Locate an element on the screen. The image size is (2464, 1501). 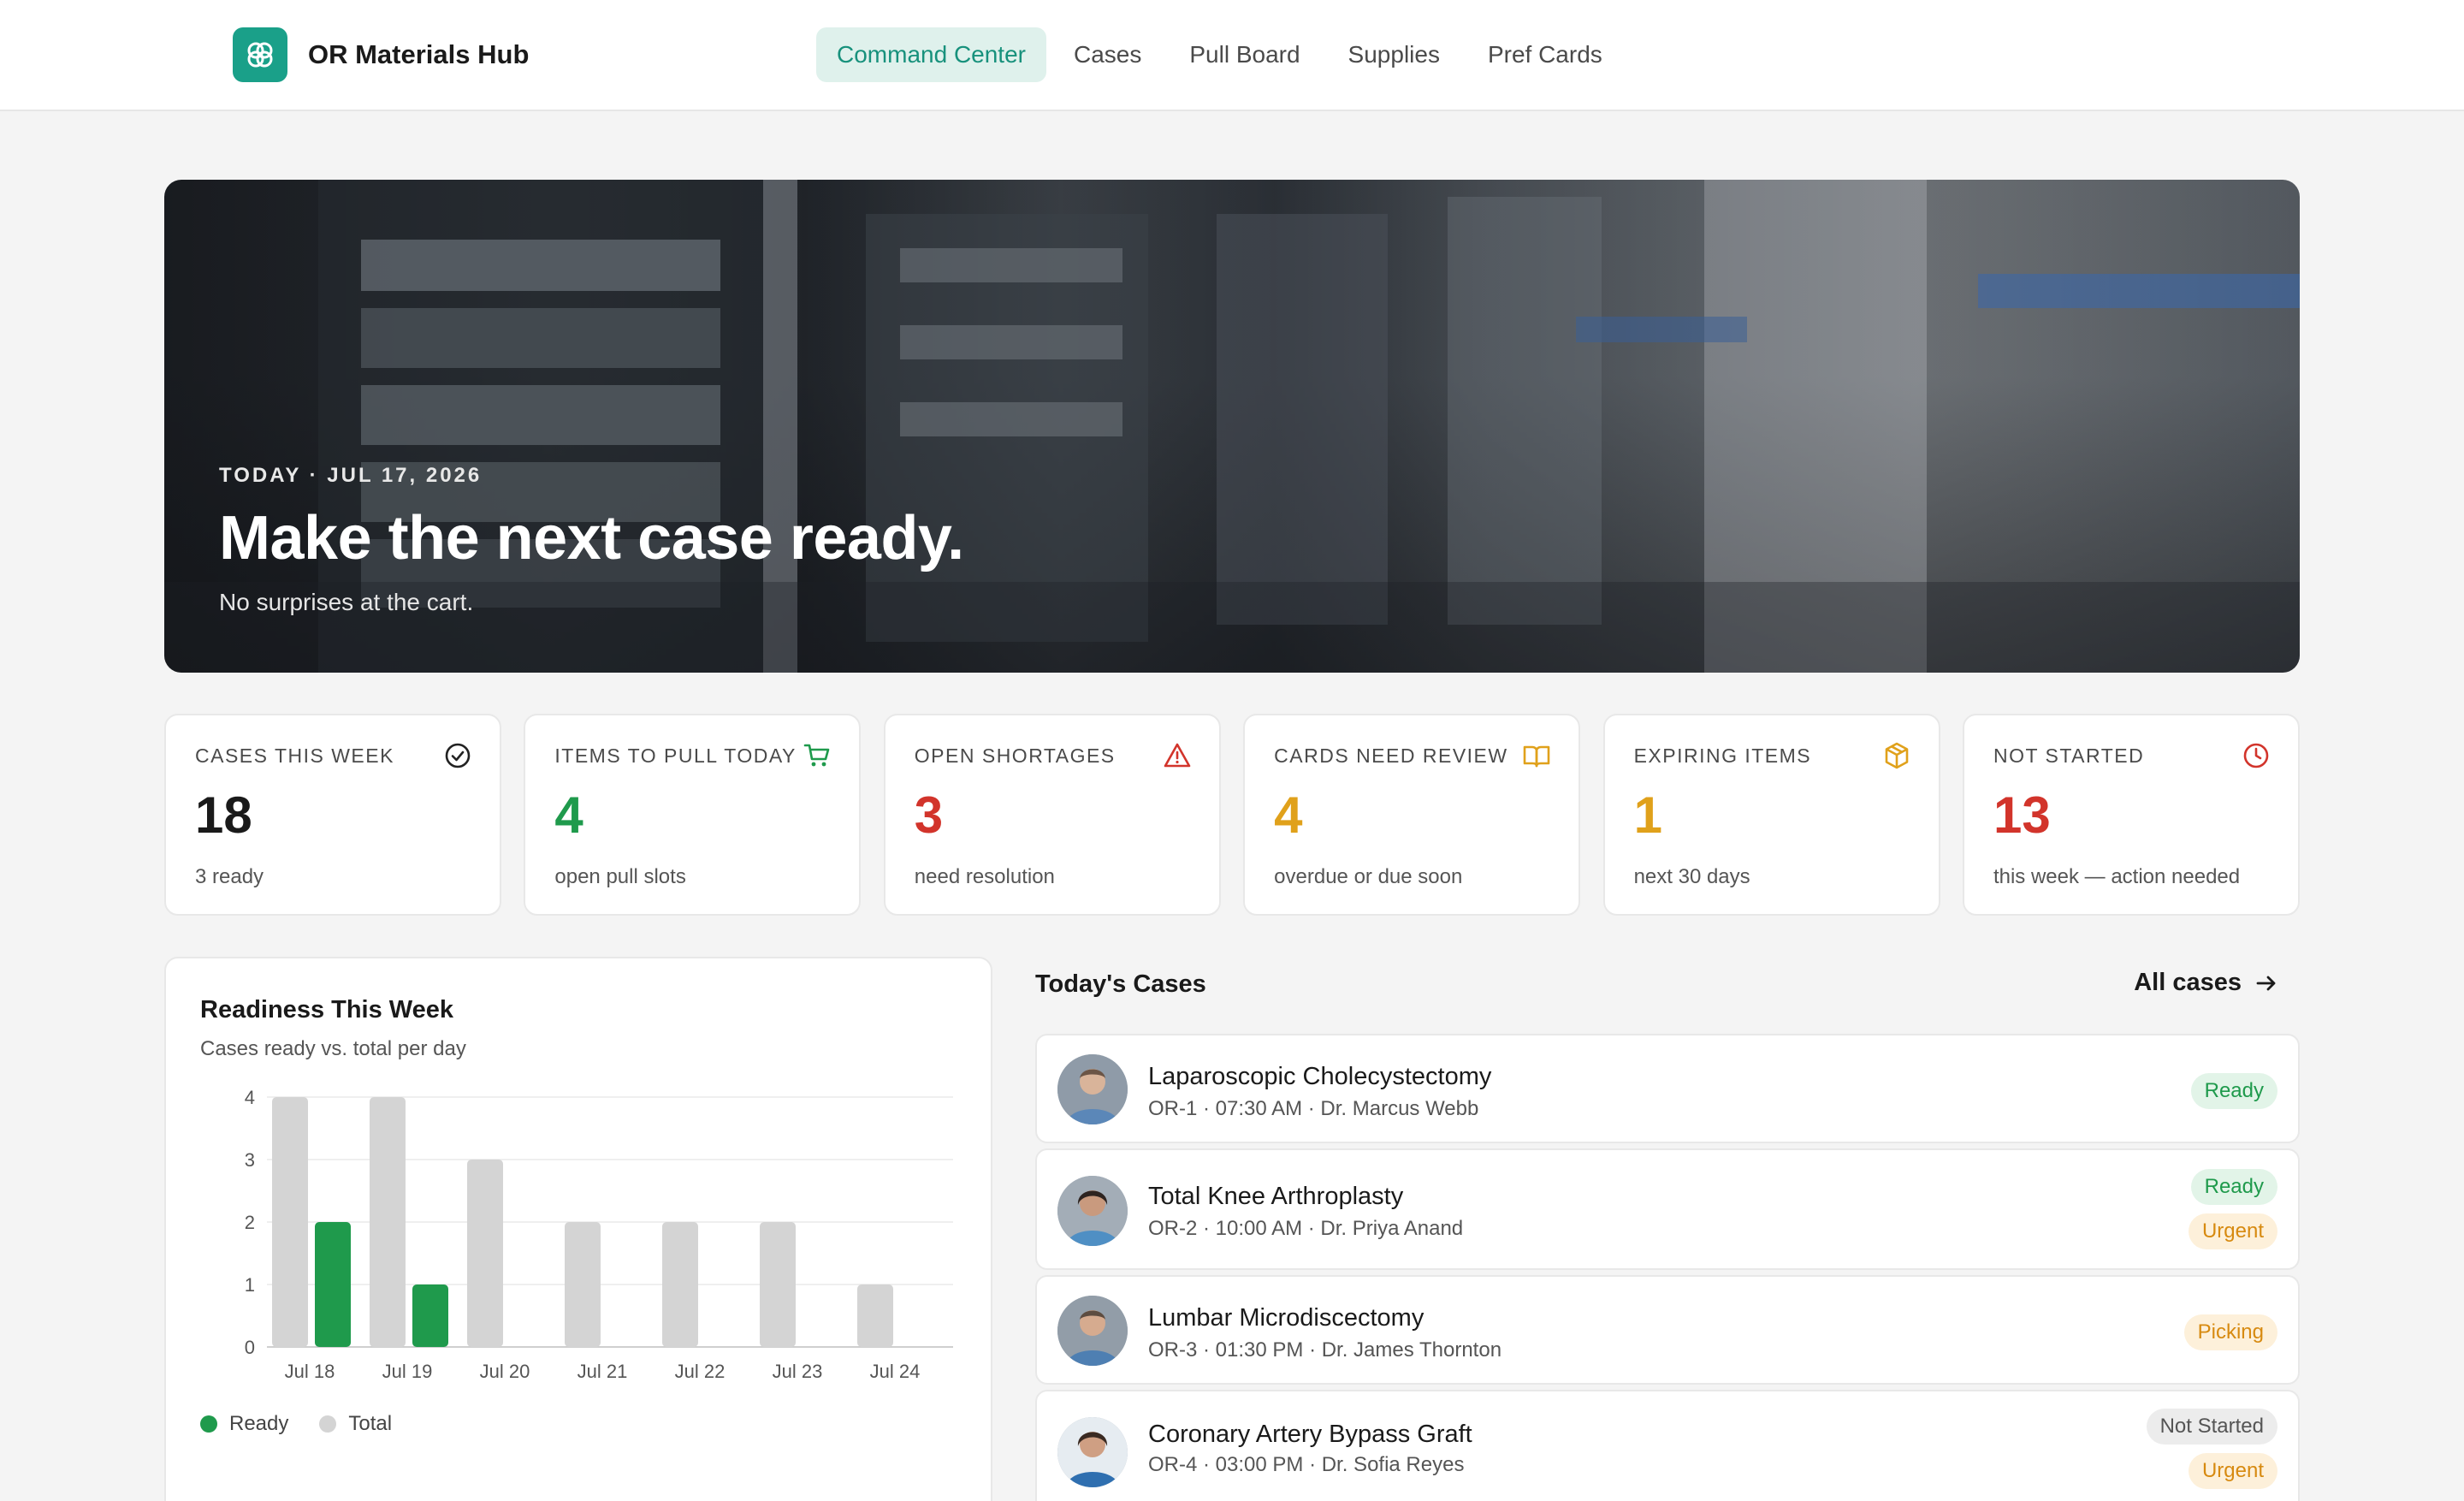
y-tick-label: 0 is located at coordinates (250, 1347).